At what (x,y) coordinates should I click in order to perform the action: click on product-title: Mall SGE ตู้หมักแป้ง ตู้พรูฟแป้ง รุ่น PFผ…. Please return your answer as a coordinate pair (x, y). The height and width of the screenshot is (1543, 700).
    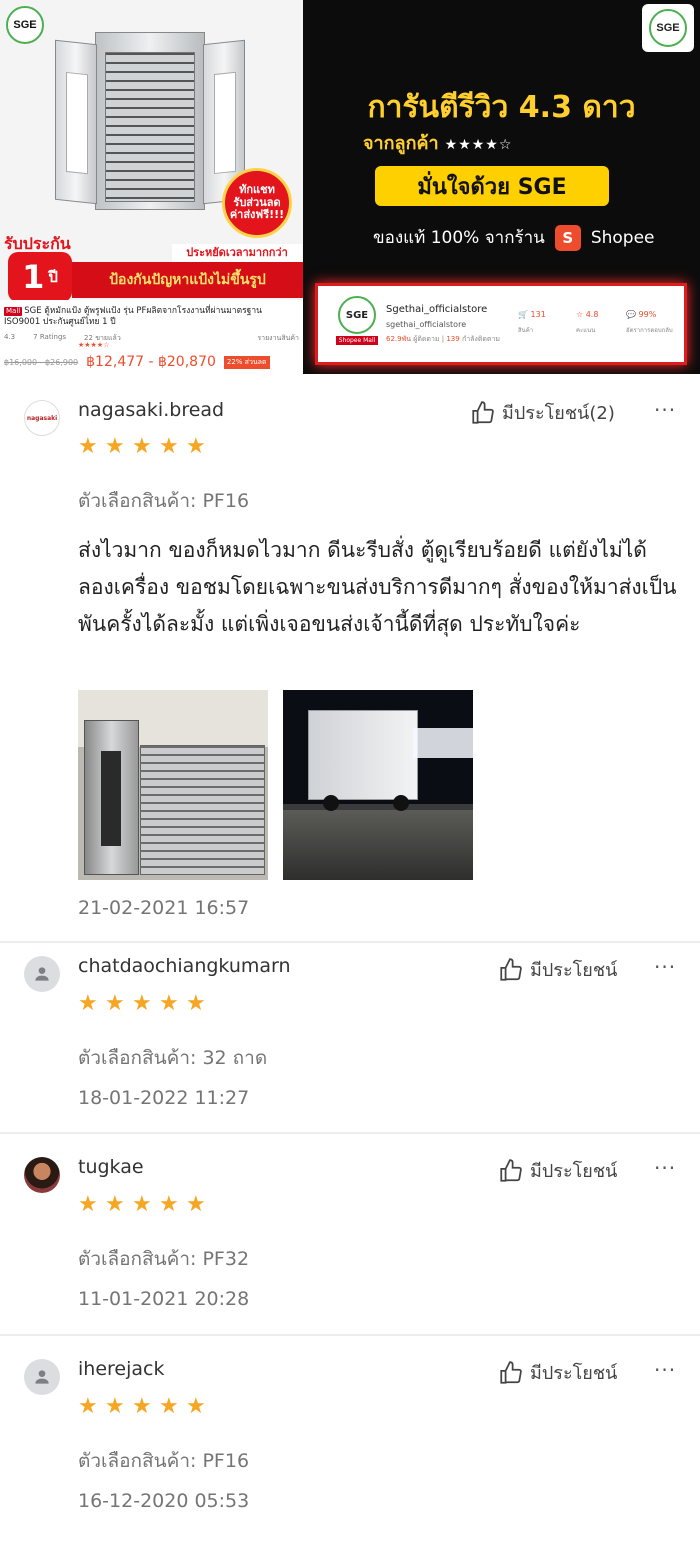
    Looking at the image, I should click on (133, 317).